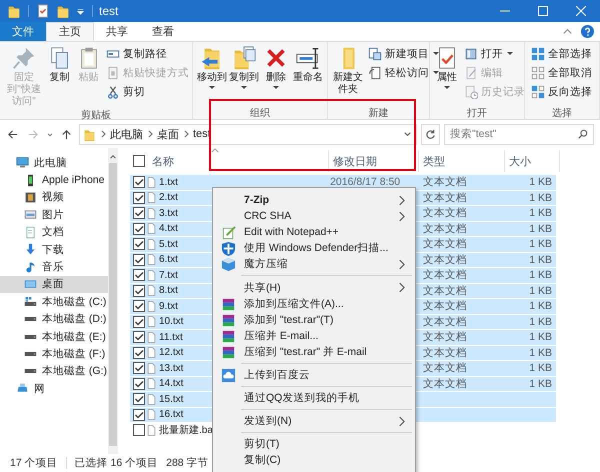 The width and height of the screenshot is (600, 472). Describe the element at coordinates (379, 112) in the screenshot. I see `group-label: 新建` at that location.